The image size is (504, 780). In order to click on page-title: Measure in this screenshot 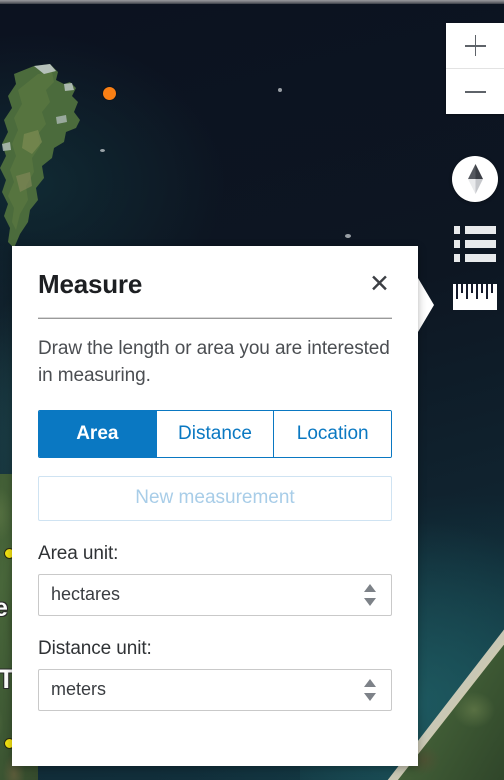, I will do `click(90, 284)`.